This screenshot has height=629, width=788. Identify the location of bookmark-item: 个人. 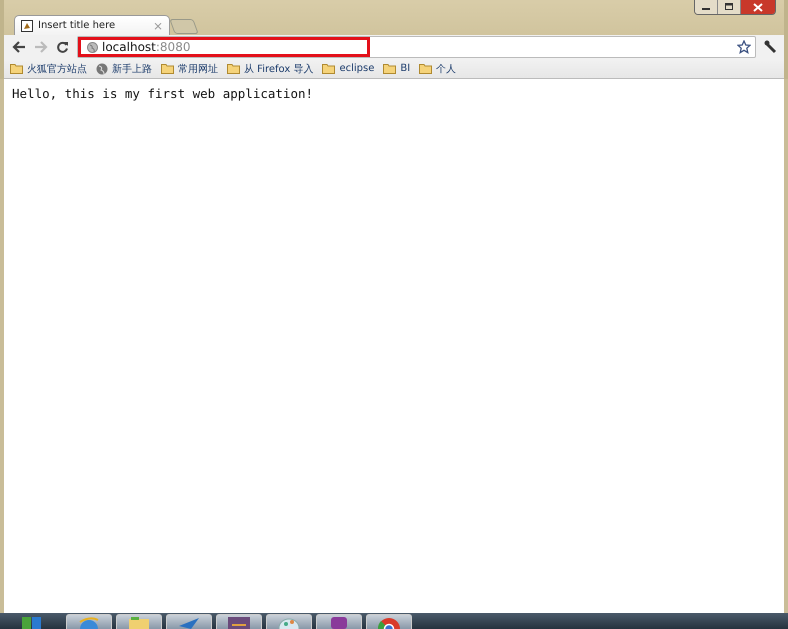
(437, 69).